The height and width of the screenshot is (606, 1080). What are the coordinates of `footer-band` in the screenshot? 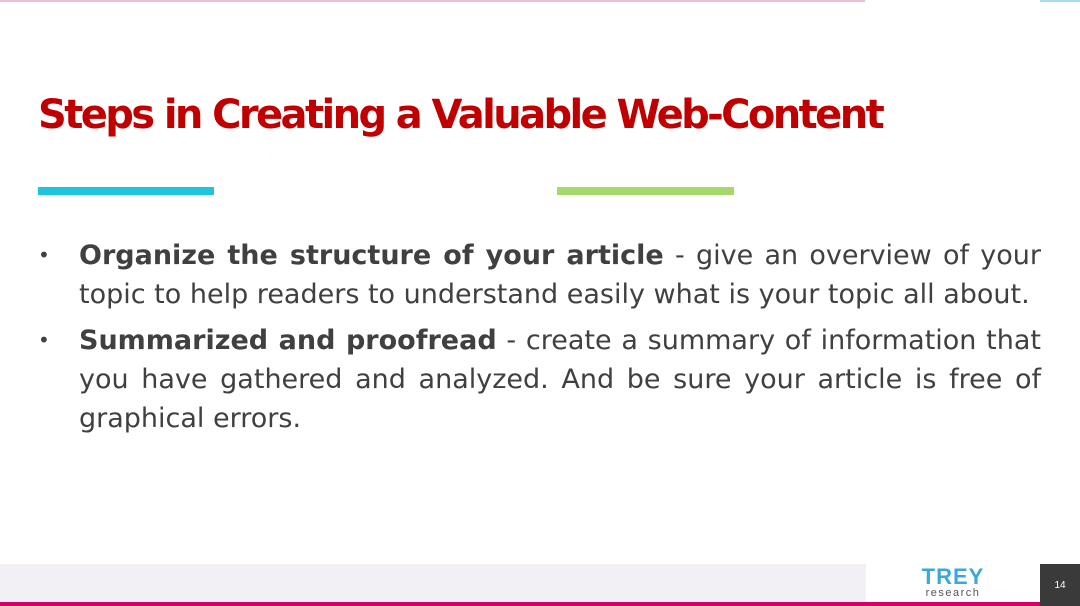 It's located at (433, 583).